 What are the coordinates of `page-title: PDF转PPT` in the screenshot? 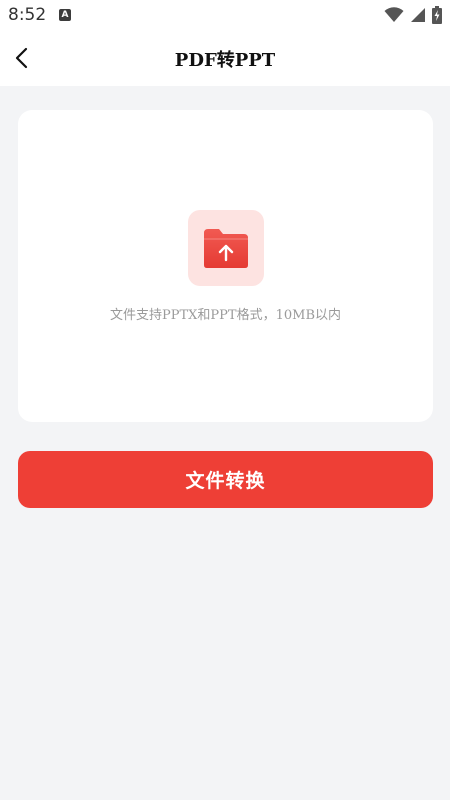 It's located at (225, 60).